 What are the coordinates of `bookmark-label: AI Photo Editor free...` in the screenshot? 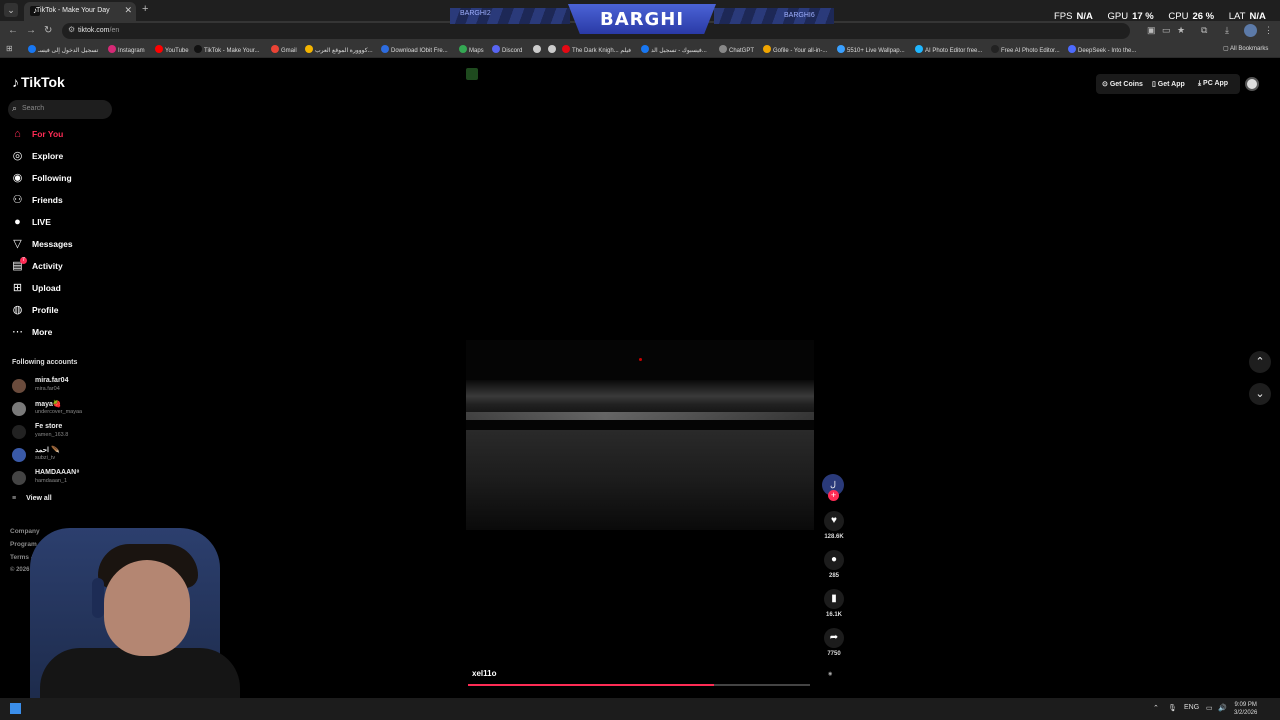 It's located at (954, 51).